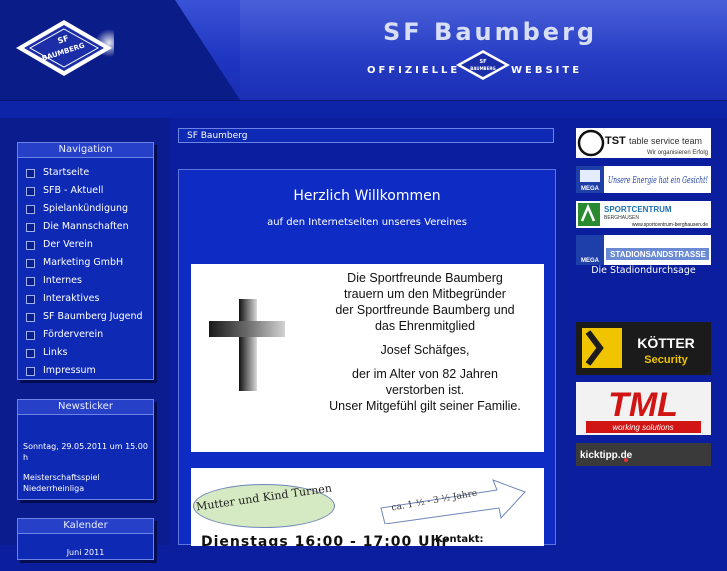 The height and width of the screenshot is (571, 727). I want to click on koetter-logo: KÖTTER Security, so click(638, 348).